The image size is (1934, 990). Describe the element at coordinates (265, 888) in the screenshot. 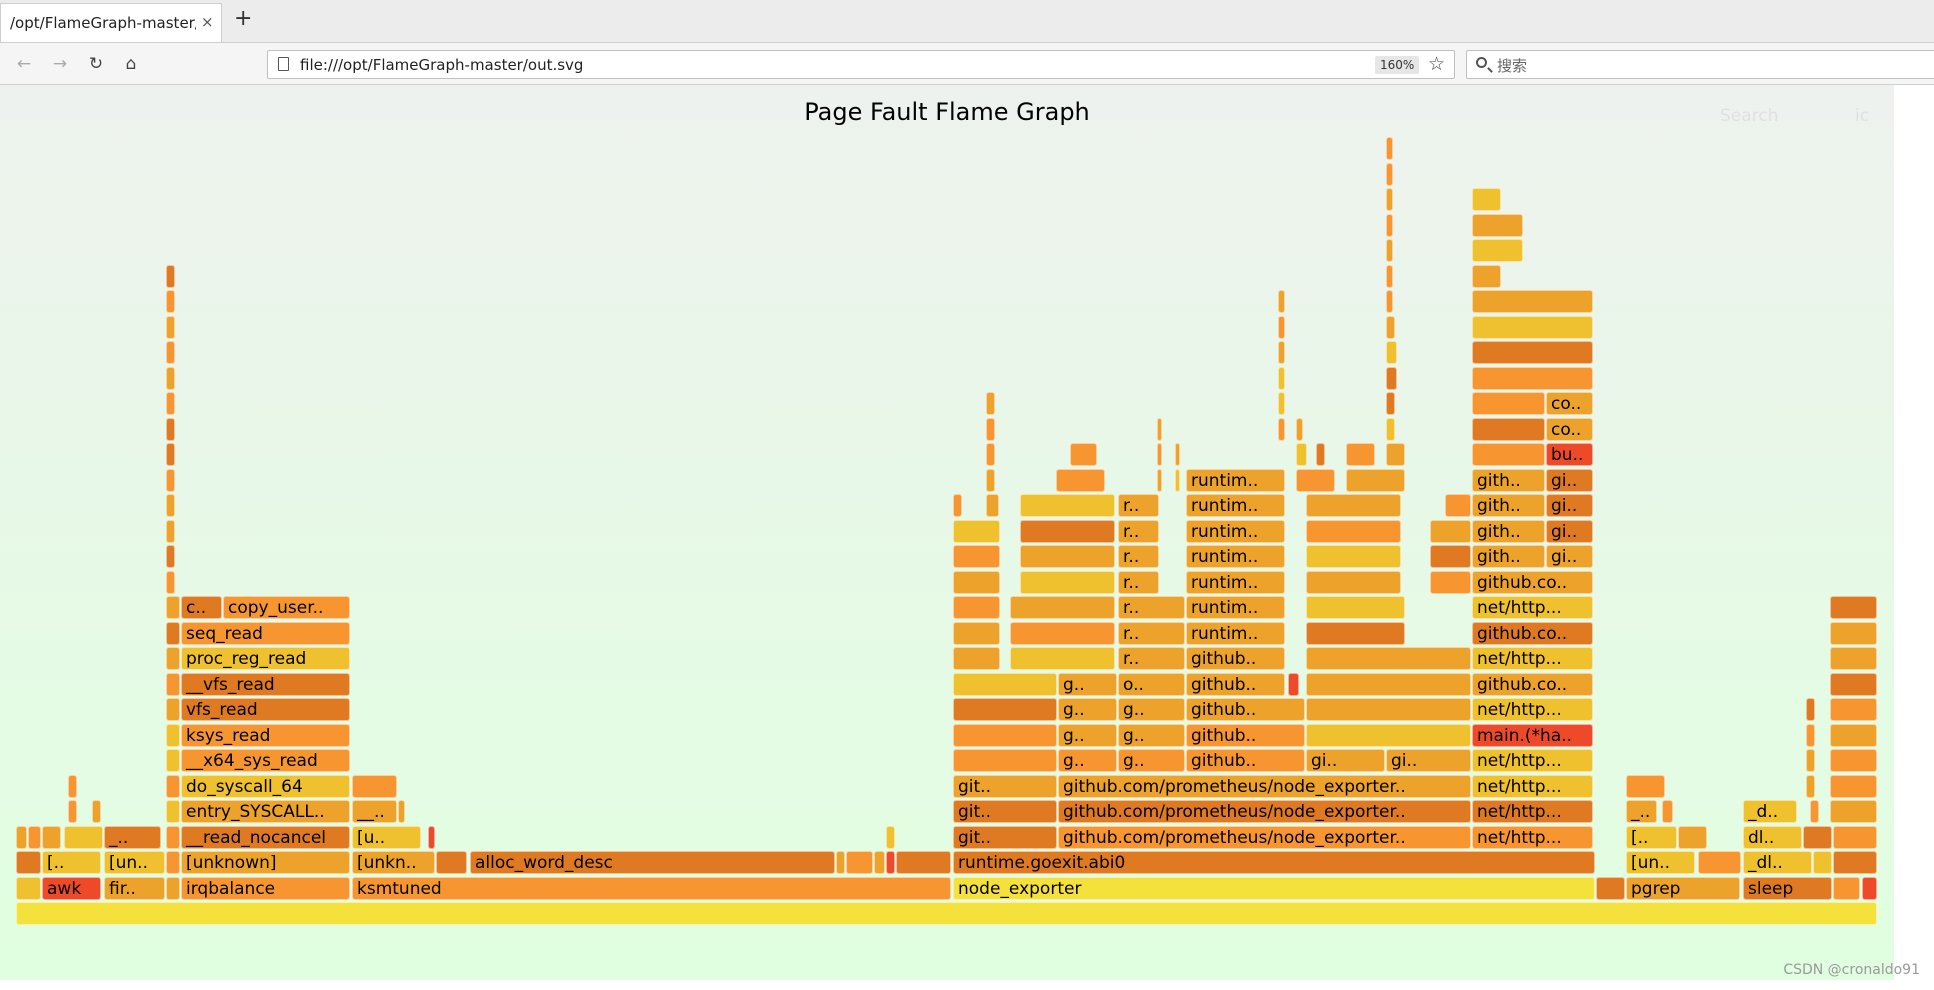

I see `flame-frame: irqbalance` at that location.